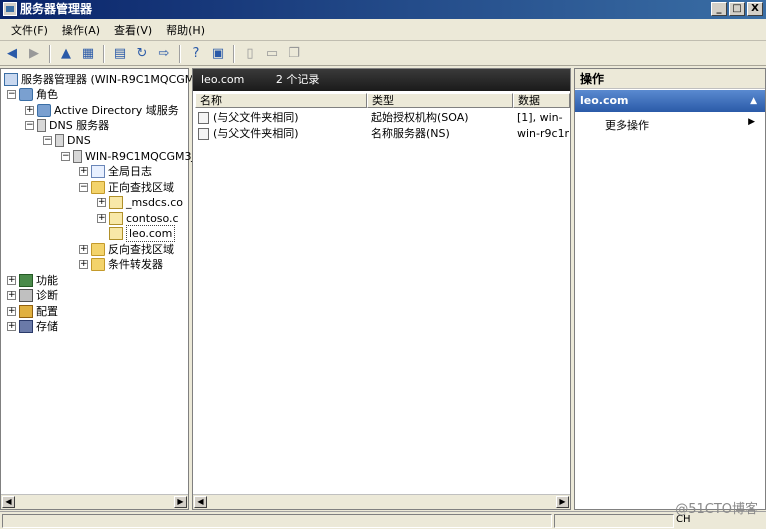 Image resolution: width=766 pixels, height=529 pixels. Describe the element at coordinates (272, 54) in the screenshot. I see `zone-icon: ▭` at that location.